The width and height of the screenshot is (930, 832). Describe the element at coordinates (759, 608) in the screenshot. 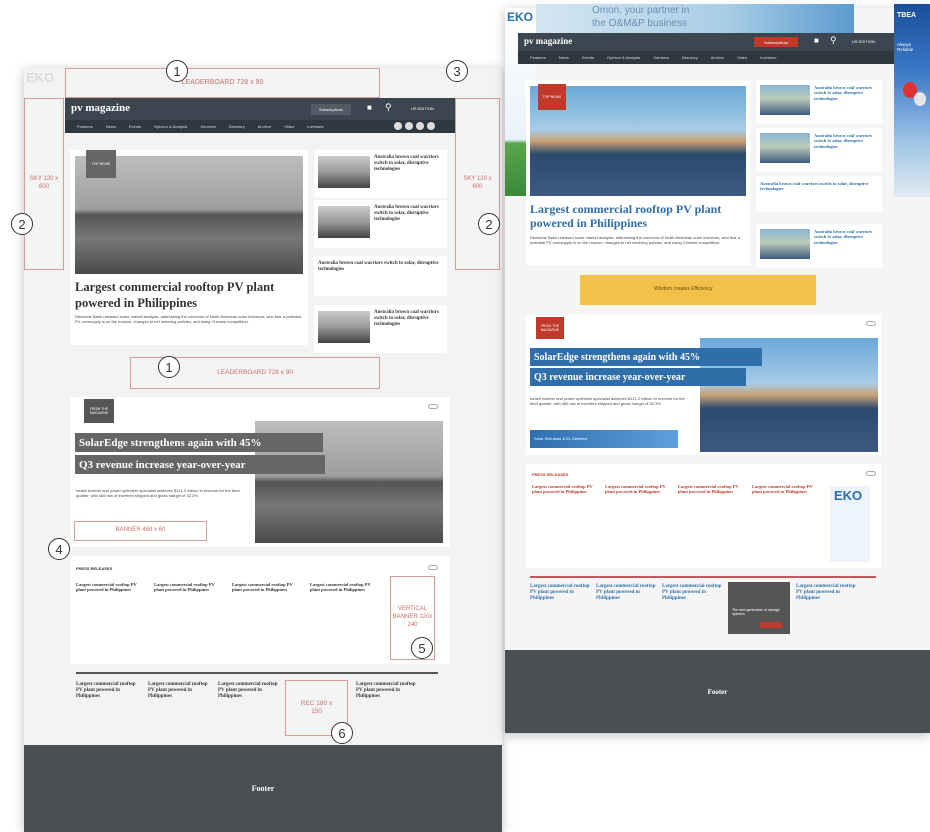

I see `right-rec-ad: The next generation of storage systems` at that location.